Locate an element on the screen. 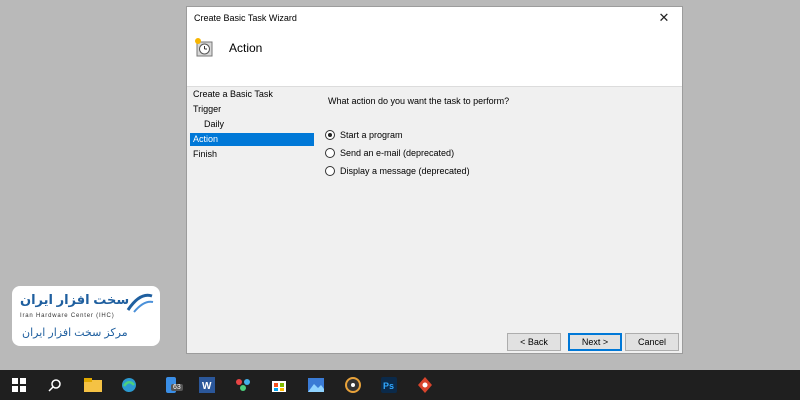  cancel-button: Cancel is located at coordinates (652, 342).